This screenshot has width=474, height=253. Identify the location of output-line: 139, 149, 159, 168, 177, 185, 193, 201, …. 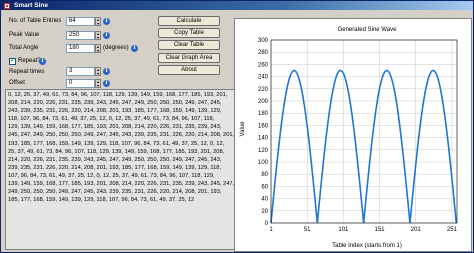
(121, 184).